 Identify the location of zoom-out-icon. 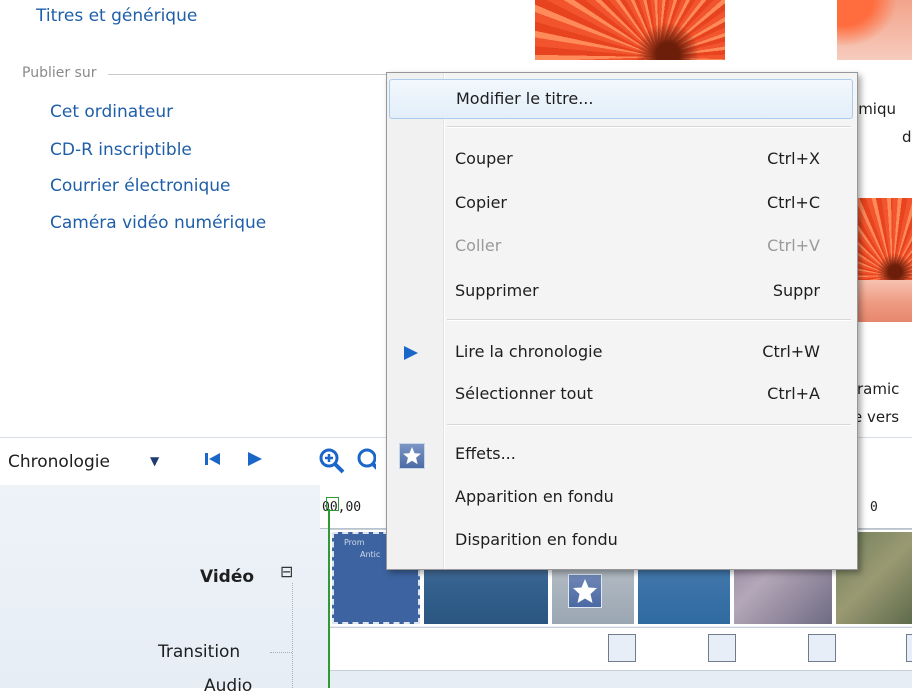
(366, 463).